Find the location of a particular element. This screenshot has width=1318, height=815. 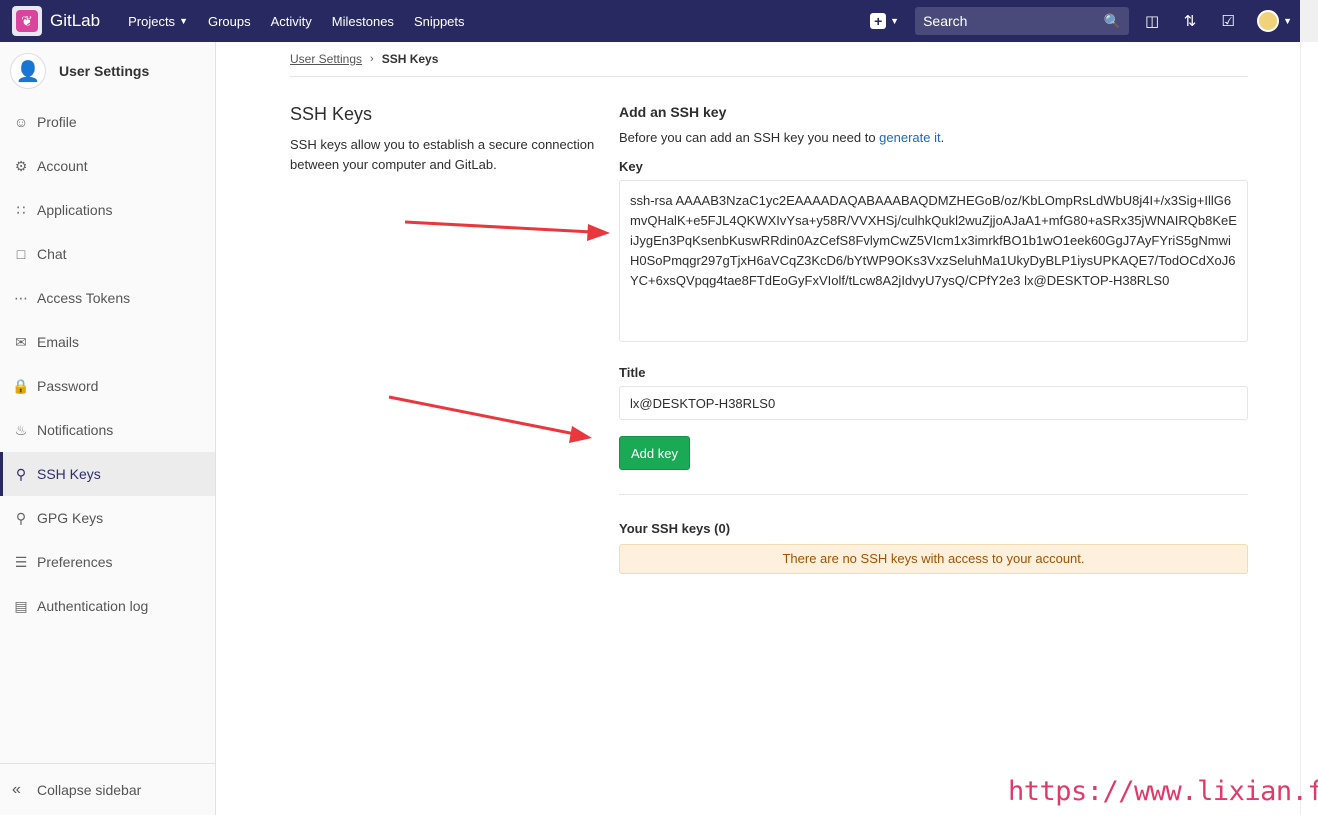

account-icon: ⚙ is located at coordinates (21, 165).